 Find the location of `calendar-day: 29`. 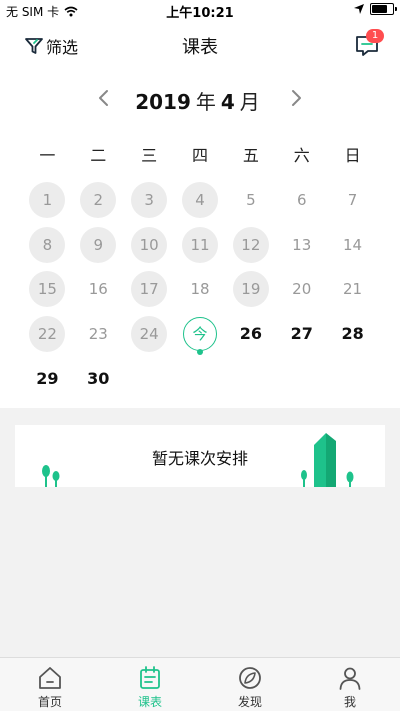

calendar-day: 29 is located at coordinates (47, 378).